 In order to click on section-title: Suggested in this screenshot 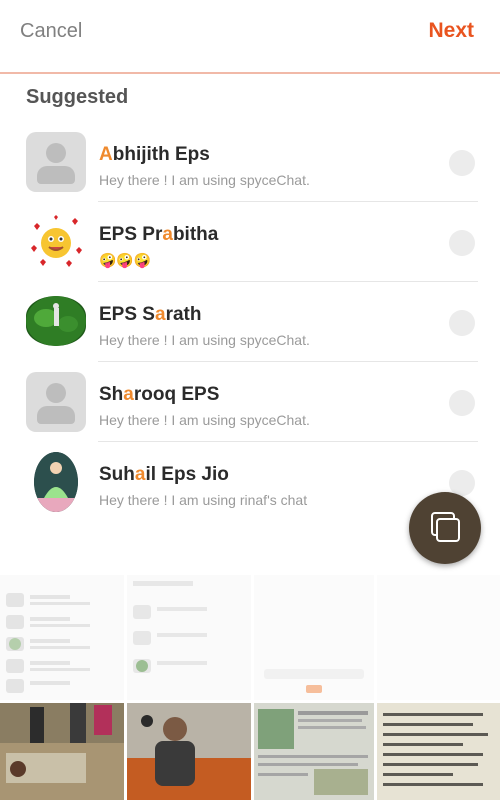, I will do `click(77, 97)`.